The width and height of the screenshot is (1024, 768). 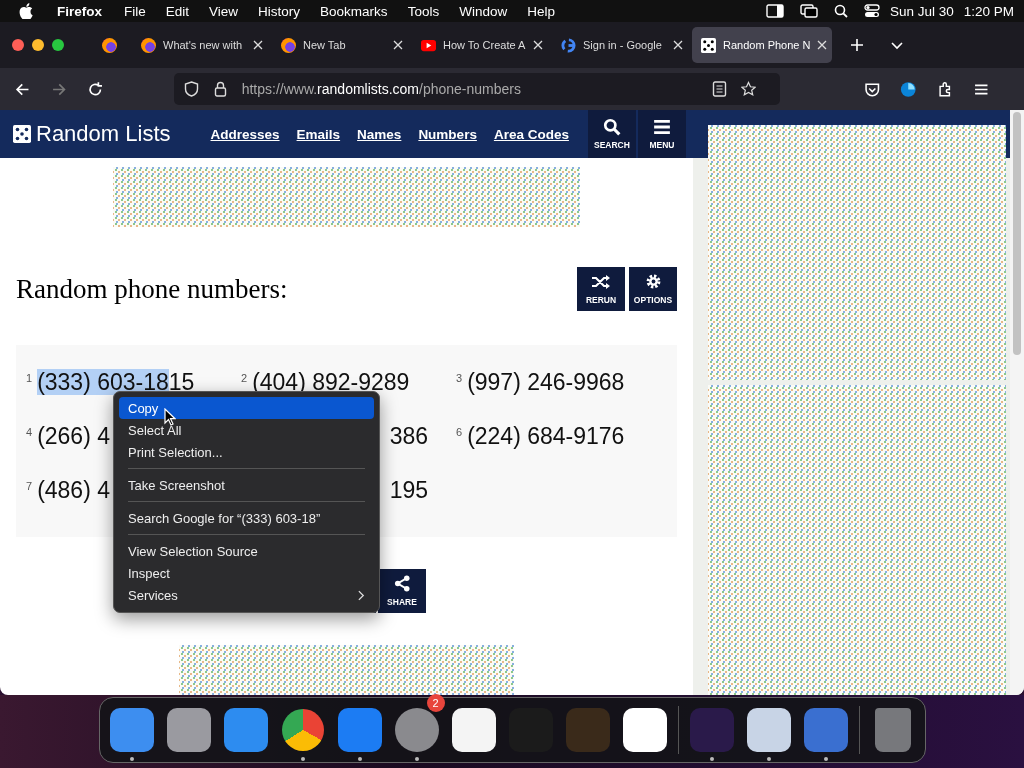 What do you see at coordinates (748, 89) in the screenshot?
I see `star-icon` at bounding box center [748, 89].